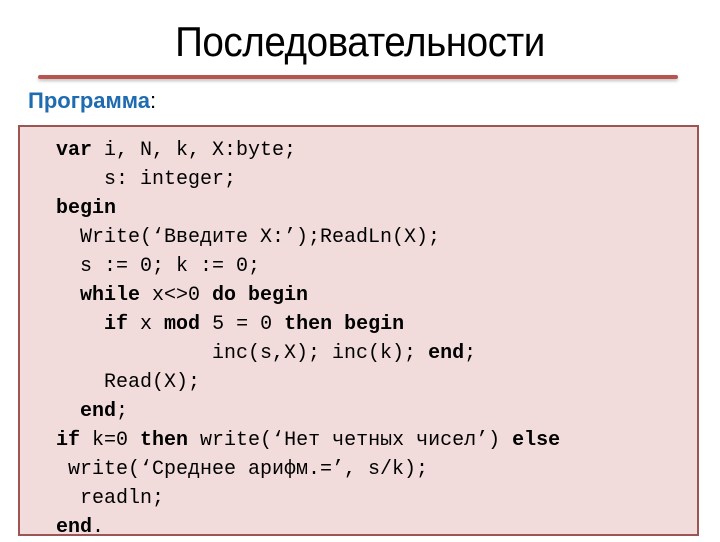 The height and width of the screenshot is (542, 720). Describe the element at coordinates (536, 440) in the screenshot. I see `code-keyword: else` at that location.